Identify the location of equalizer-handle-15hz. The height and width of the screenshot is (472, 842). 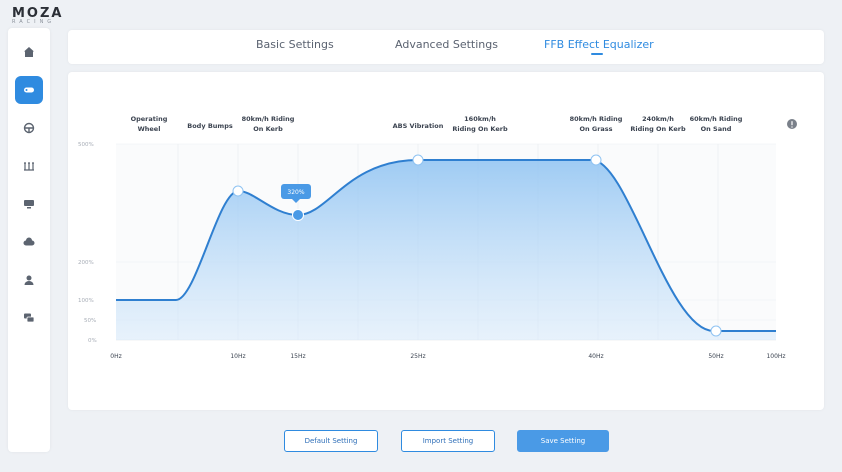
(298, 215).